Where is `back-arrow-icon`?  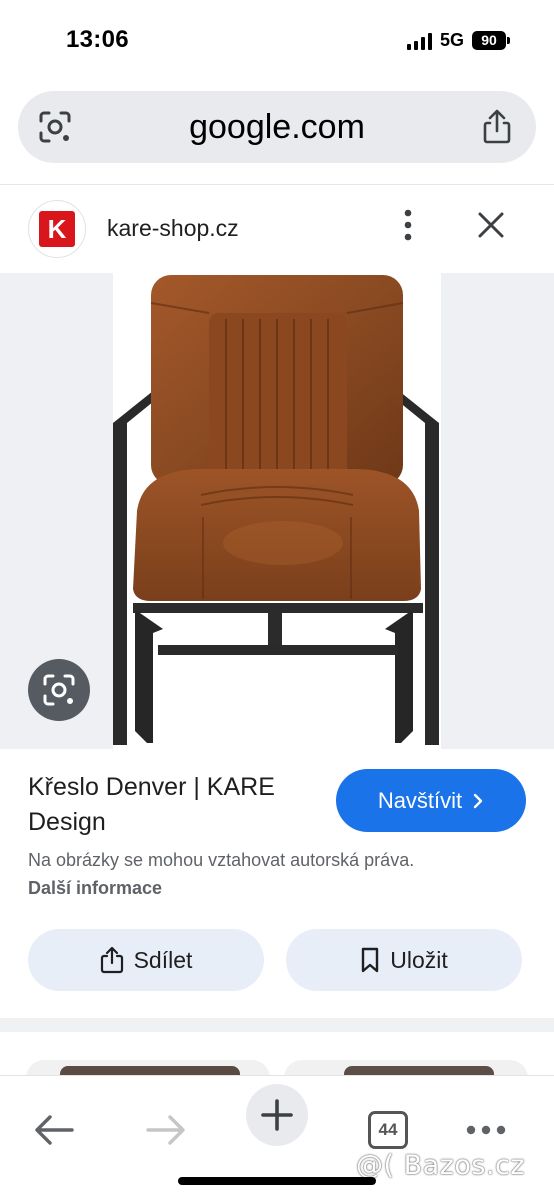 back-arrow-icon is located at coordinates (54, 1130).